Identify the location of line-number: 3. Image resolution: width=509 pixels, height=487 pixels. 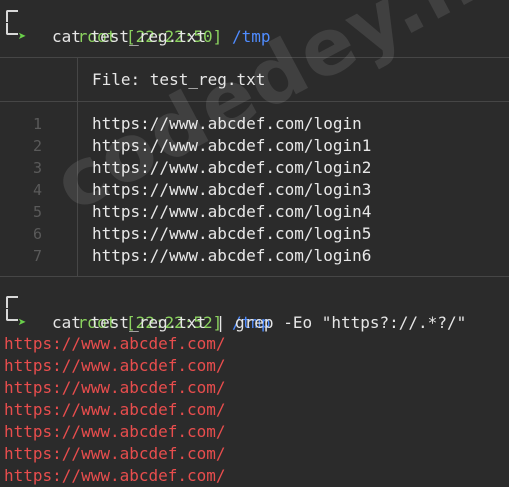
(37, 168).